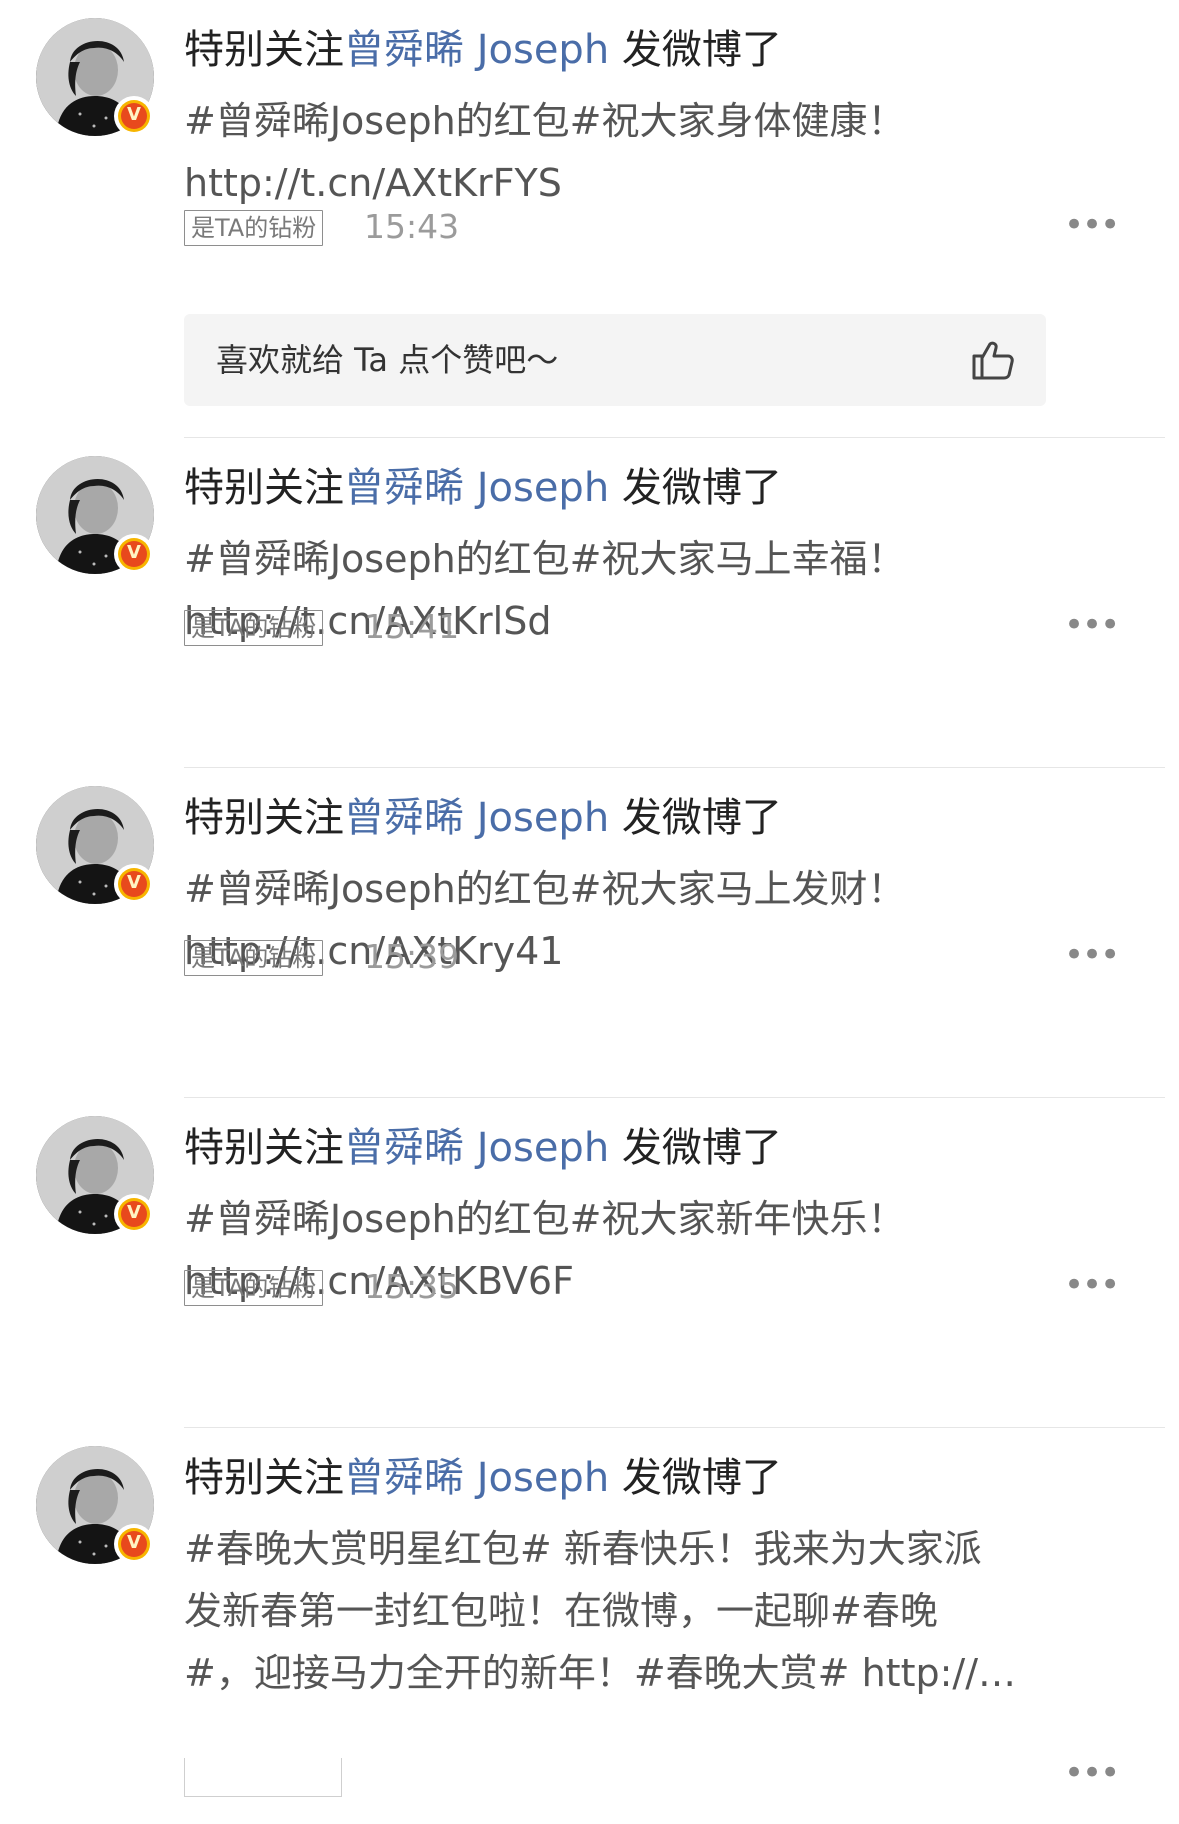 This screenshot has height=1824, width=1179. Describe the element at coordinates (663, 227) in the screenshot. I see `card-meta: 是TA的钻粉 15:43 •••` at that location.